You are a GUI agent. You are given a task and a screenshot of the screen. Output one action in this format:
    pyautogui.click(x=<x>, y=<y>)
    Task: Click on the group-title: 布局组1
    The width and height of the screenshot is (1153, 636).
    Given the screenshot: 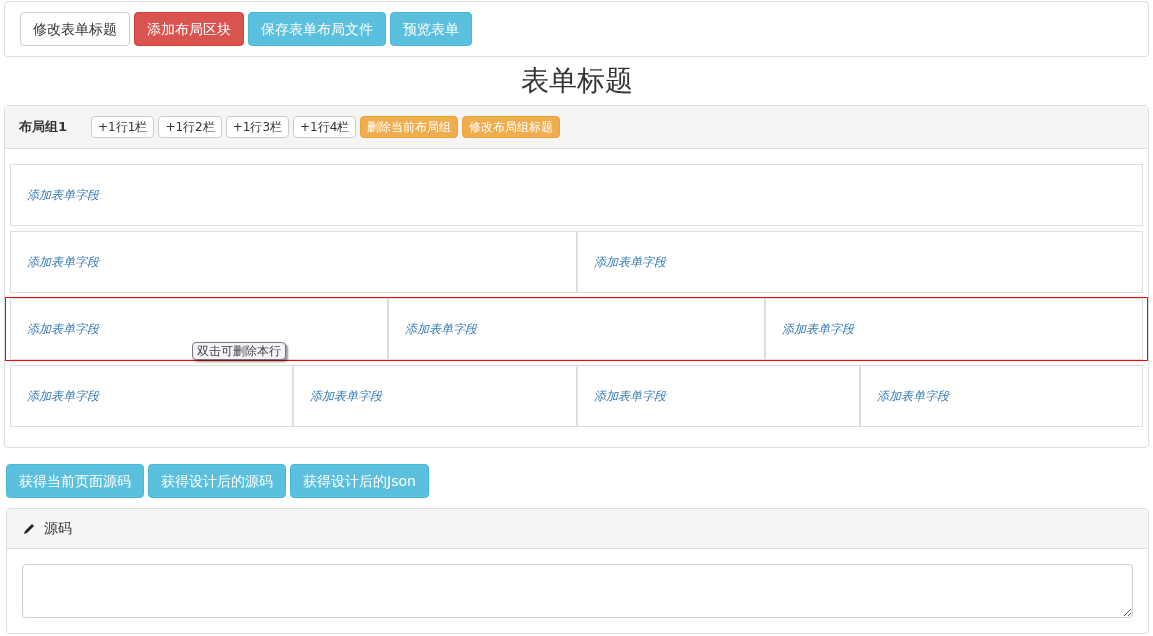 What is the action you would take?
    pyautogui.click(x=43, y=127)
    